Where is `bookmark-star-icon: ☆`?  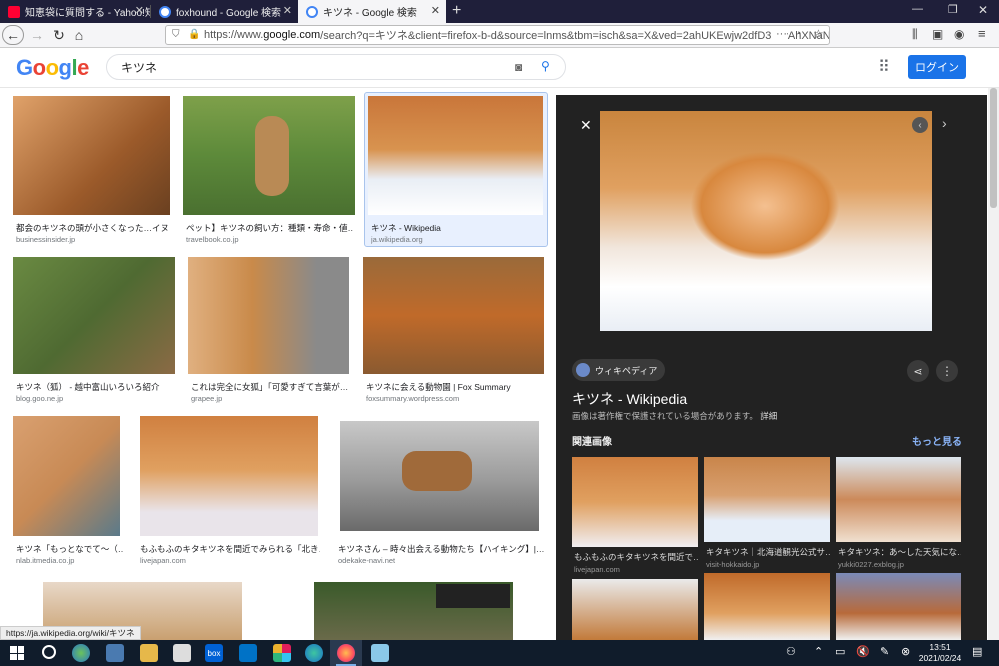
bookmark-star-icon: ☆ is located at coordinates (818, 34).